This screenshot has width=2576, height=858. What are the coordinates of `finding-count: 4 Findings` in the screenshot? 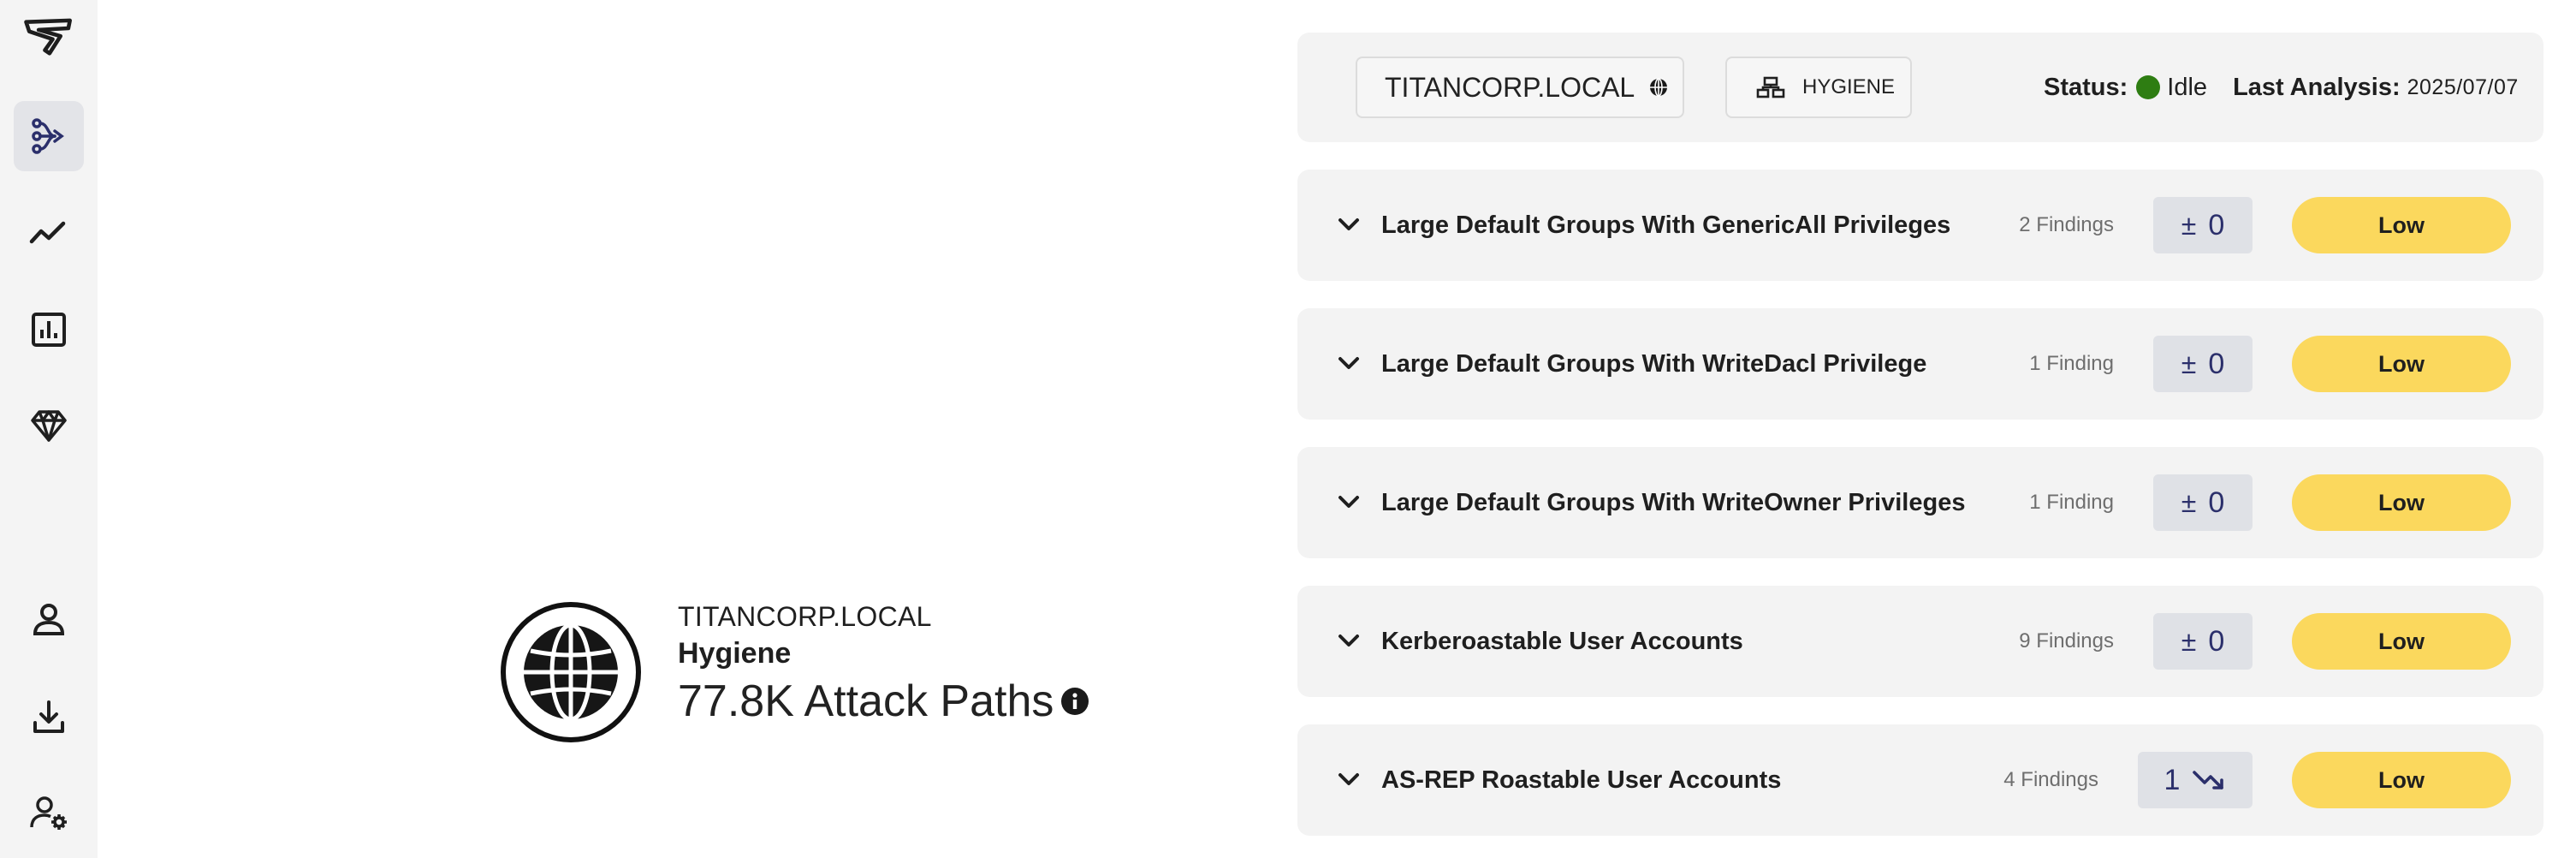 It's located at (2050, 780).